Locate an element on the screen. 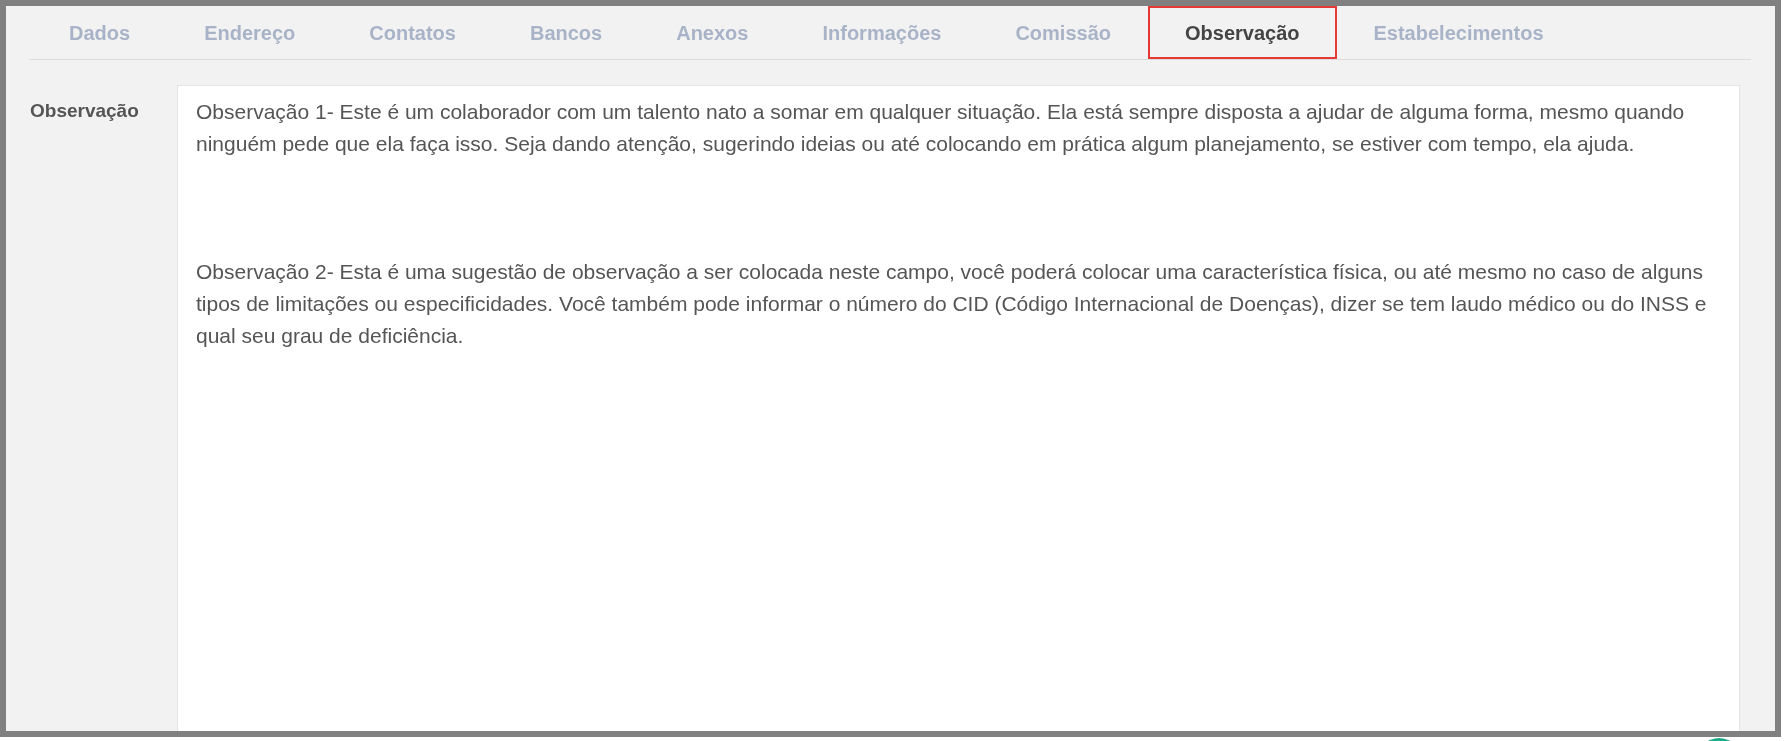 The height and width of the screenshot is (741, 1785). tab: Endereço is located at coordinates (250, 32).